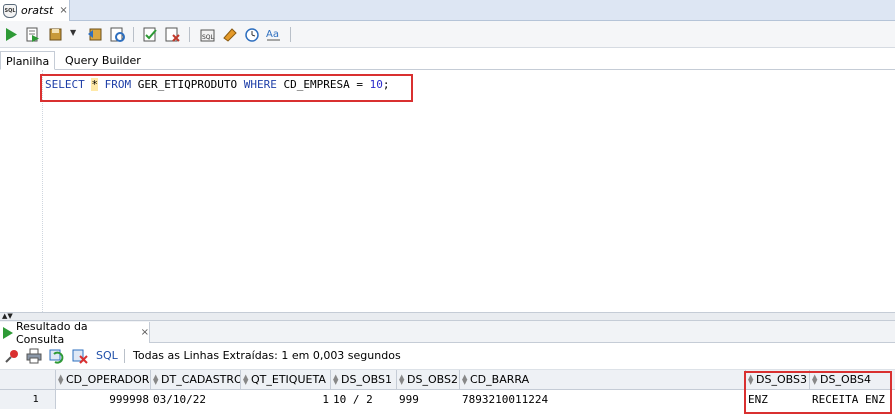 The height and width of the screenshot is (419, 895). What do you see at coordinates (65, 84) in the screenshot?
I see `sql-keyword-select: SELECT` at bounding box center [65, 84].